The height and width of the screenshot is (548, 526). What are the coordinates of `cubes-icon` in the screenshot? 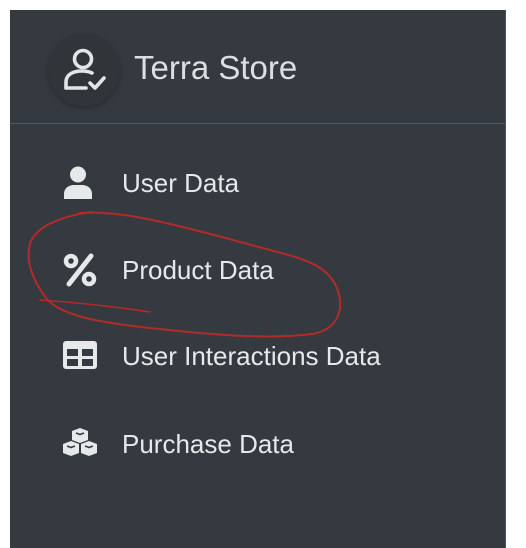 It's located at (80, 442).